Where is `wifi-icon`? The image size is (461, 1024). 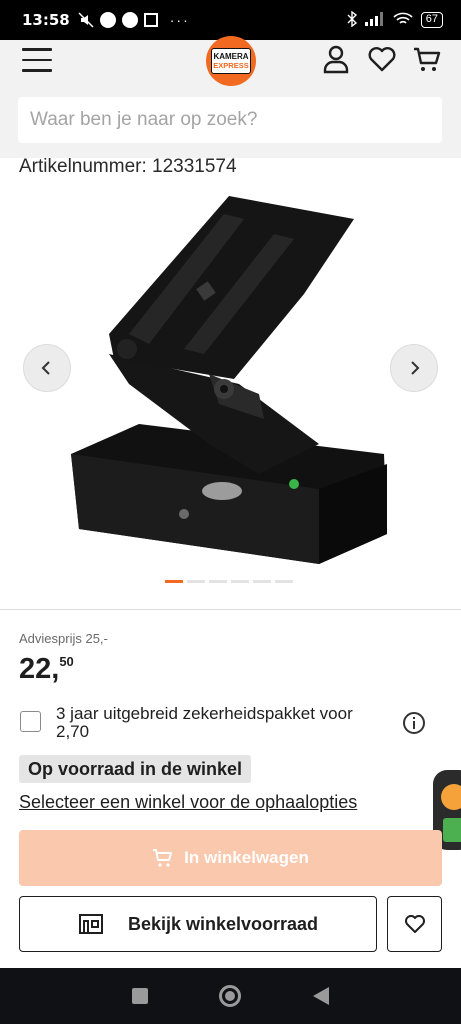 wifi-icon is located at coordinates (403, 20).